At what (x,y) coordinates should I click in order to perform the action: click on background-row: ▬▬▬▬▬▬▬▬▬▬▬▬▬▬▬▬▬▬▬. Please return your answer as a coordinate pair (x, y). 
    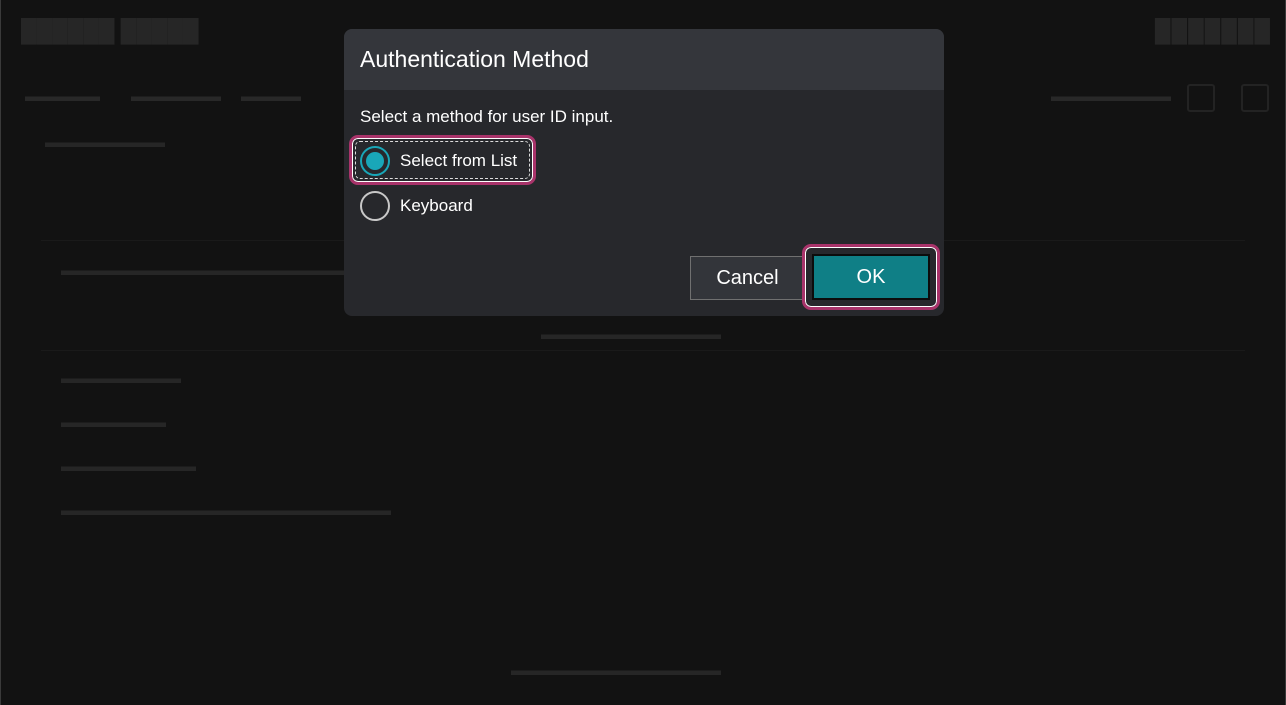
    Looking at the image, I should click on (203, 270).